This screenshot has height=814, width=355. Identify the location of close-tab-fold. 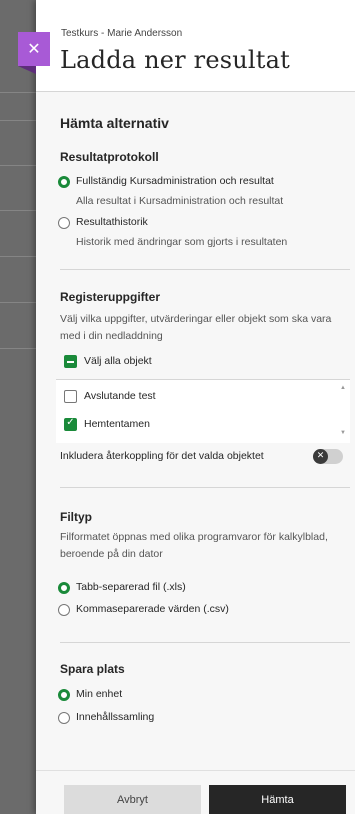
(27, 70).